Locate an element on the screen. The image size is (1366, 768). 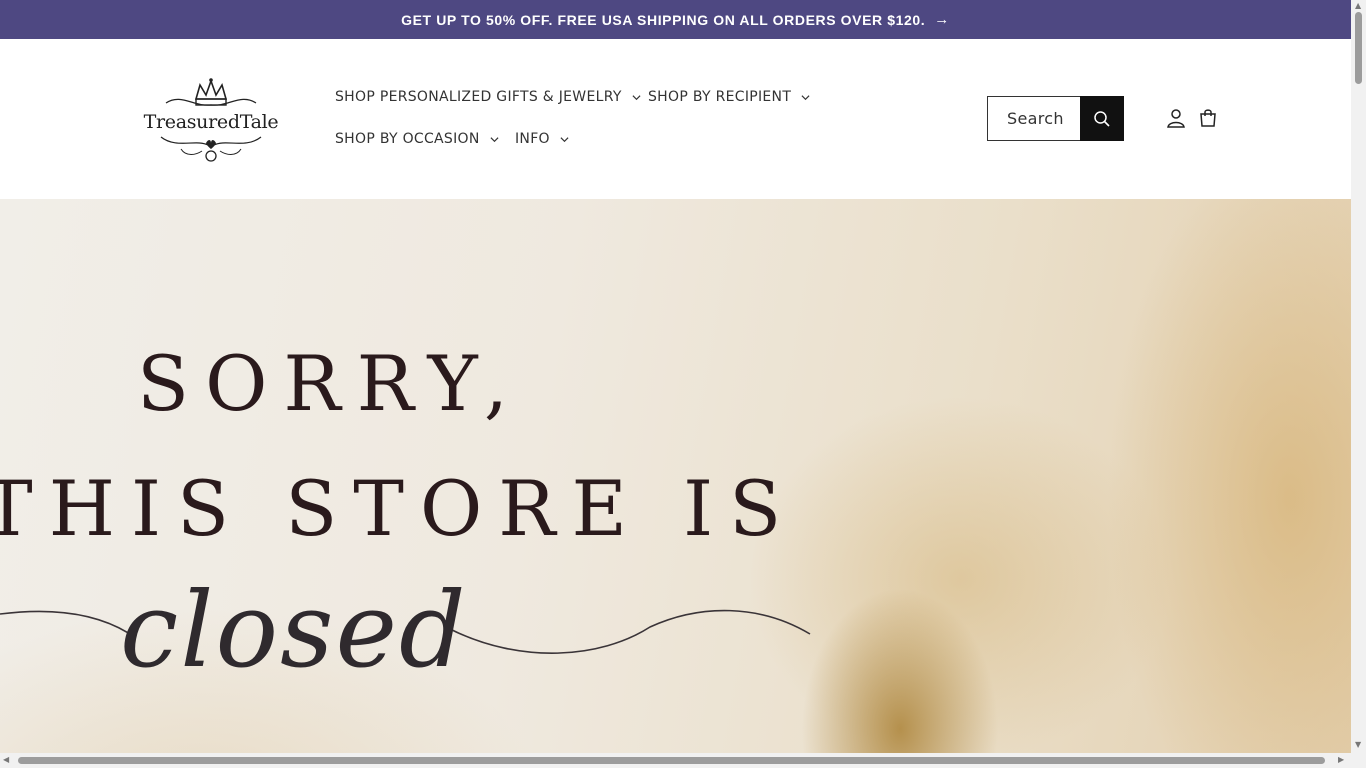
cart-icon is located at coordinates (1208, 118).